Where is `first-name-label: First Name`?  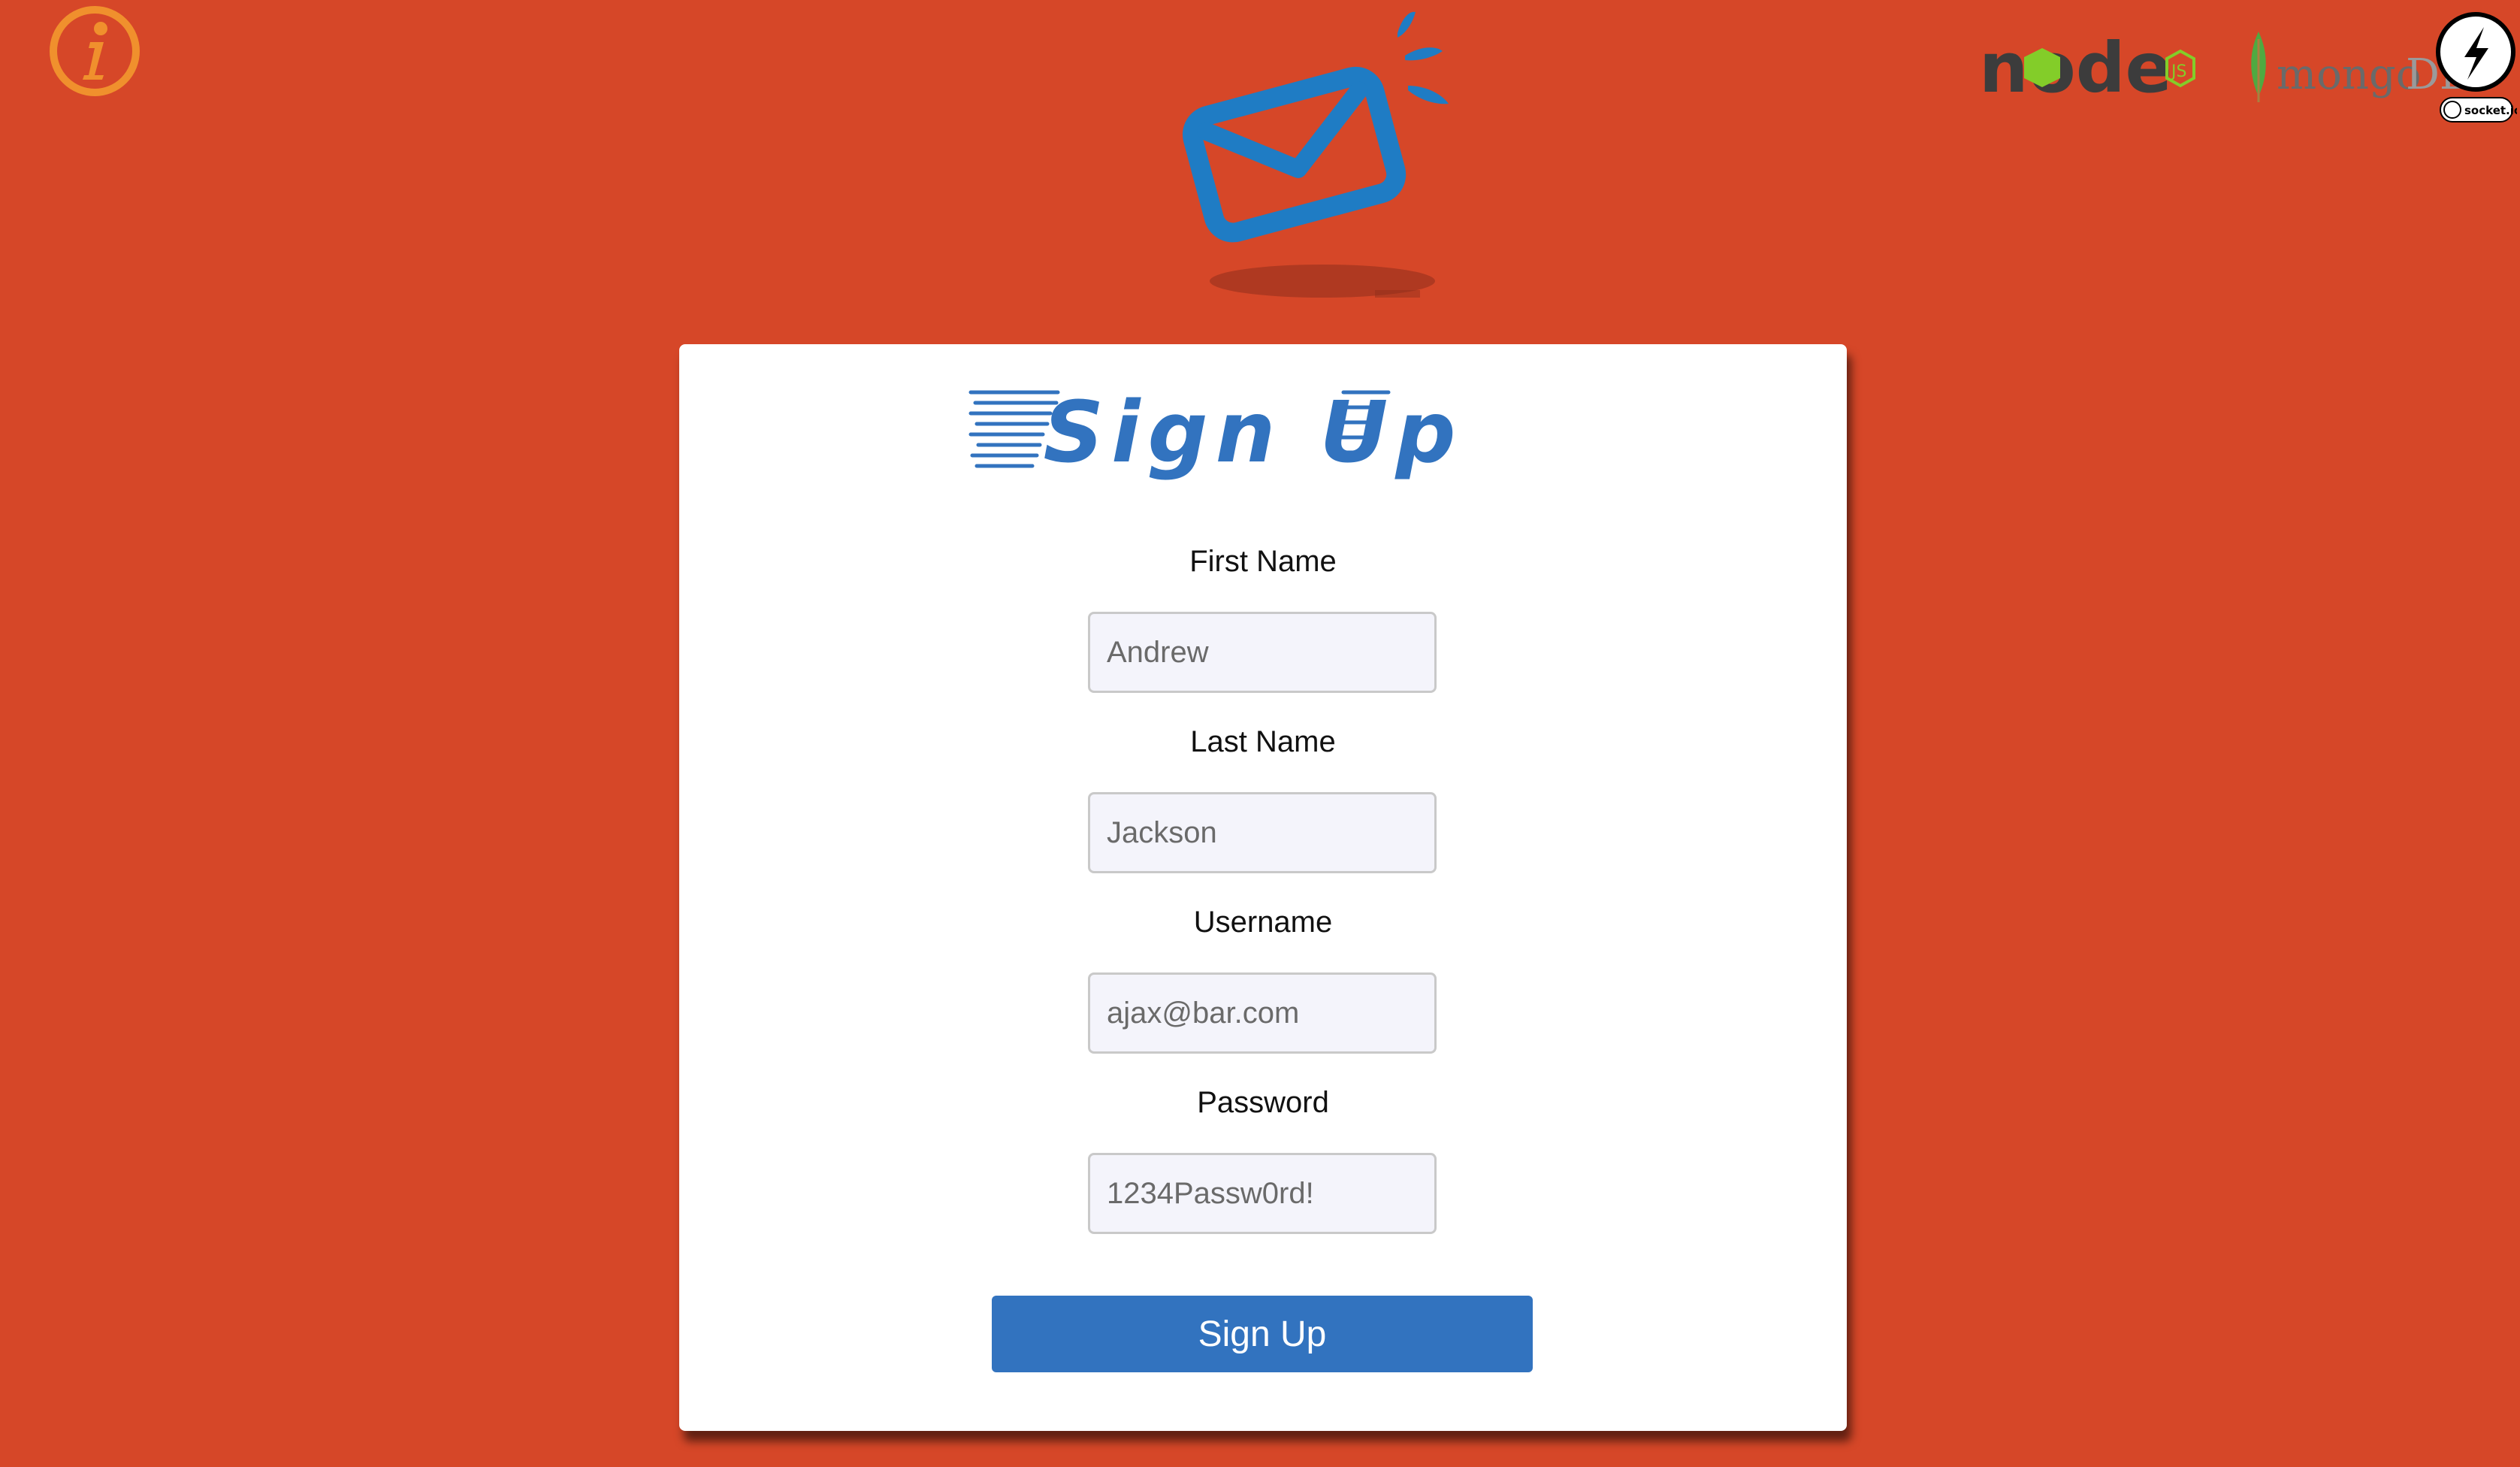
first-name-label: First Name is located at coordinates (1263, 561).